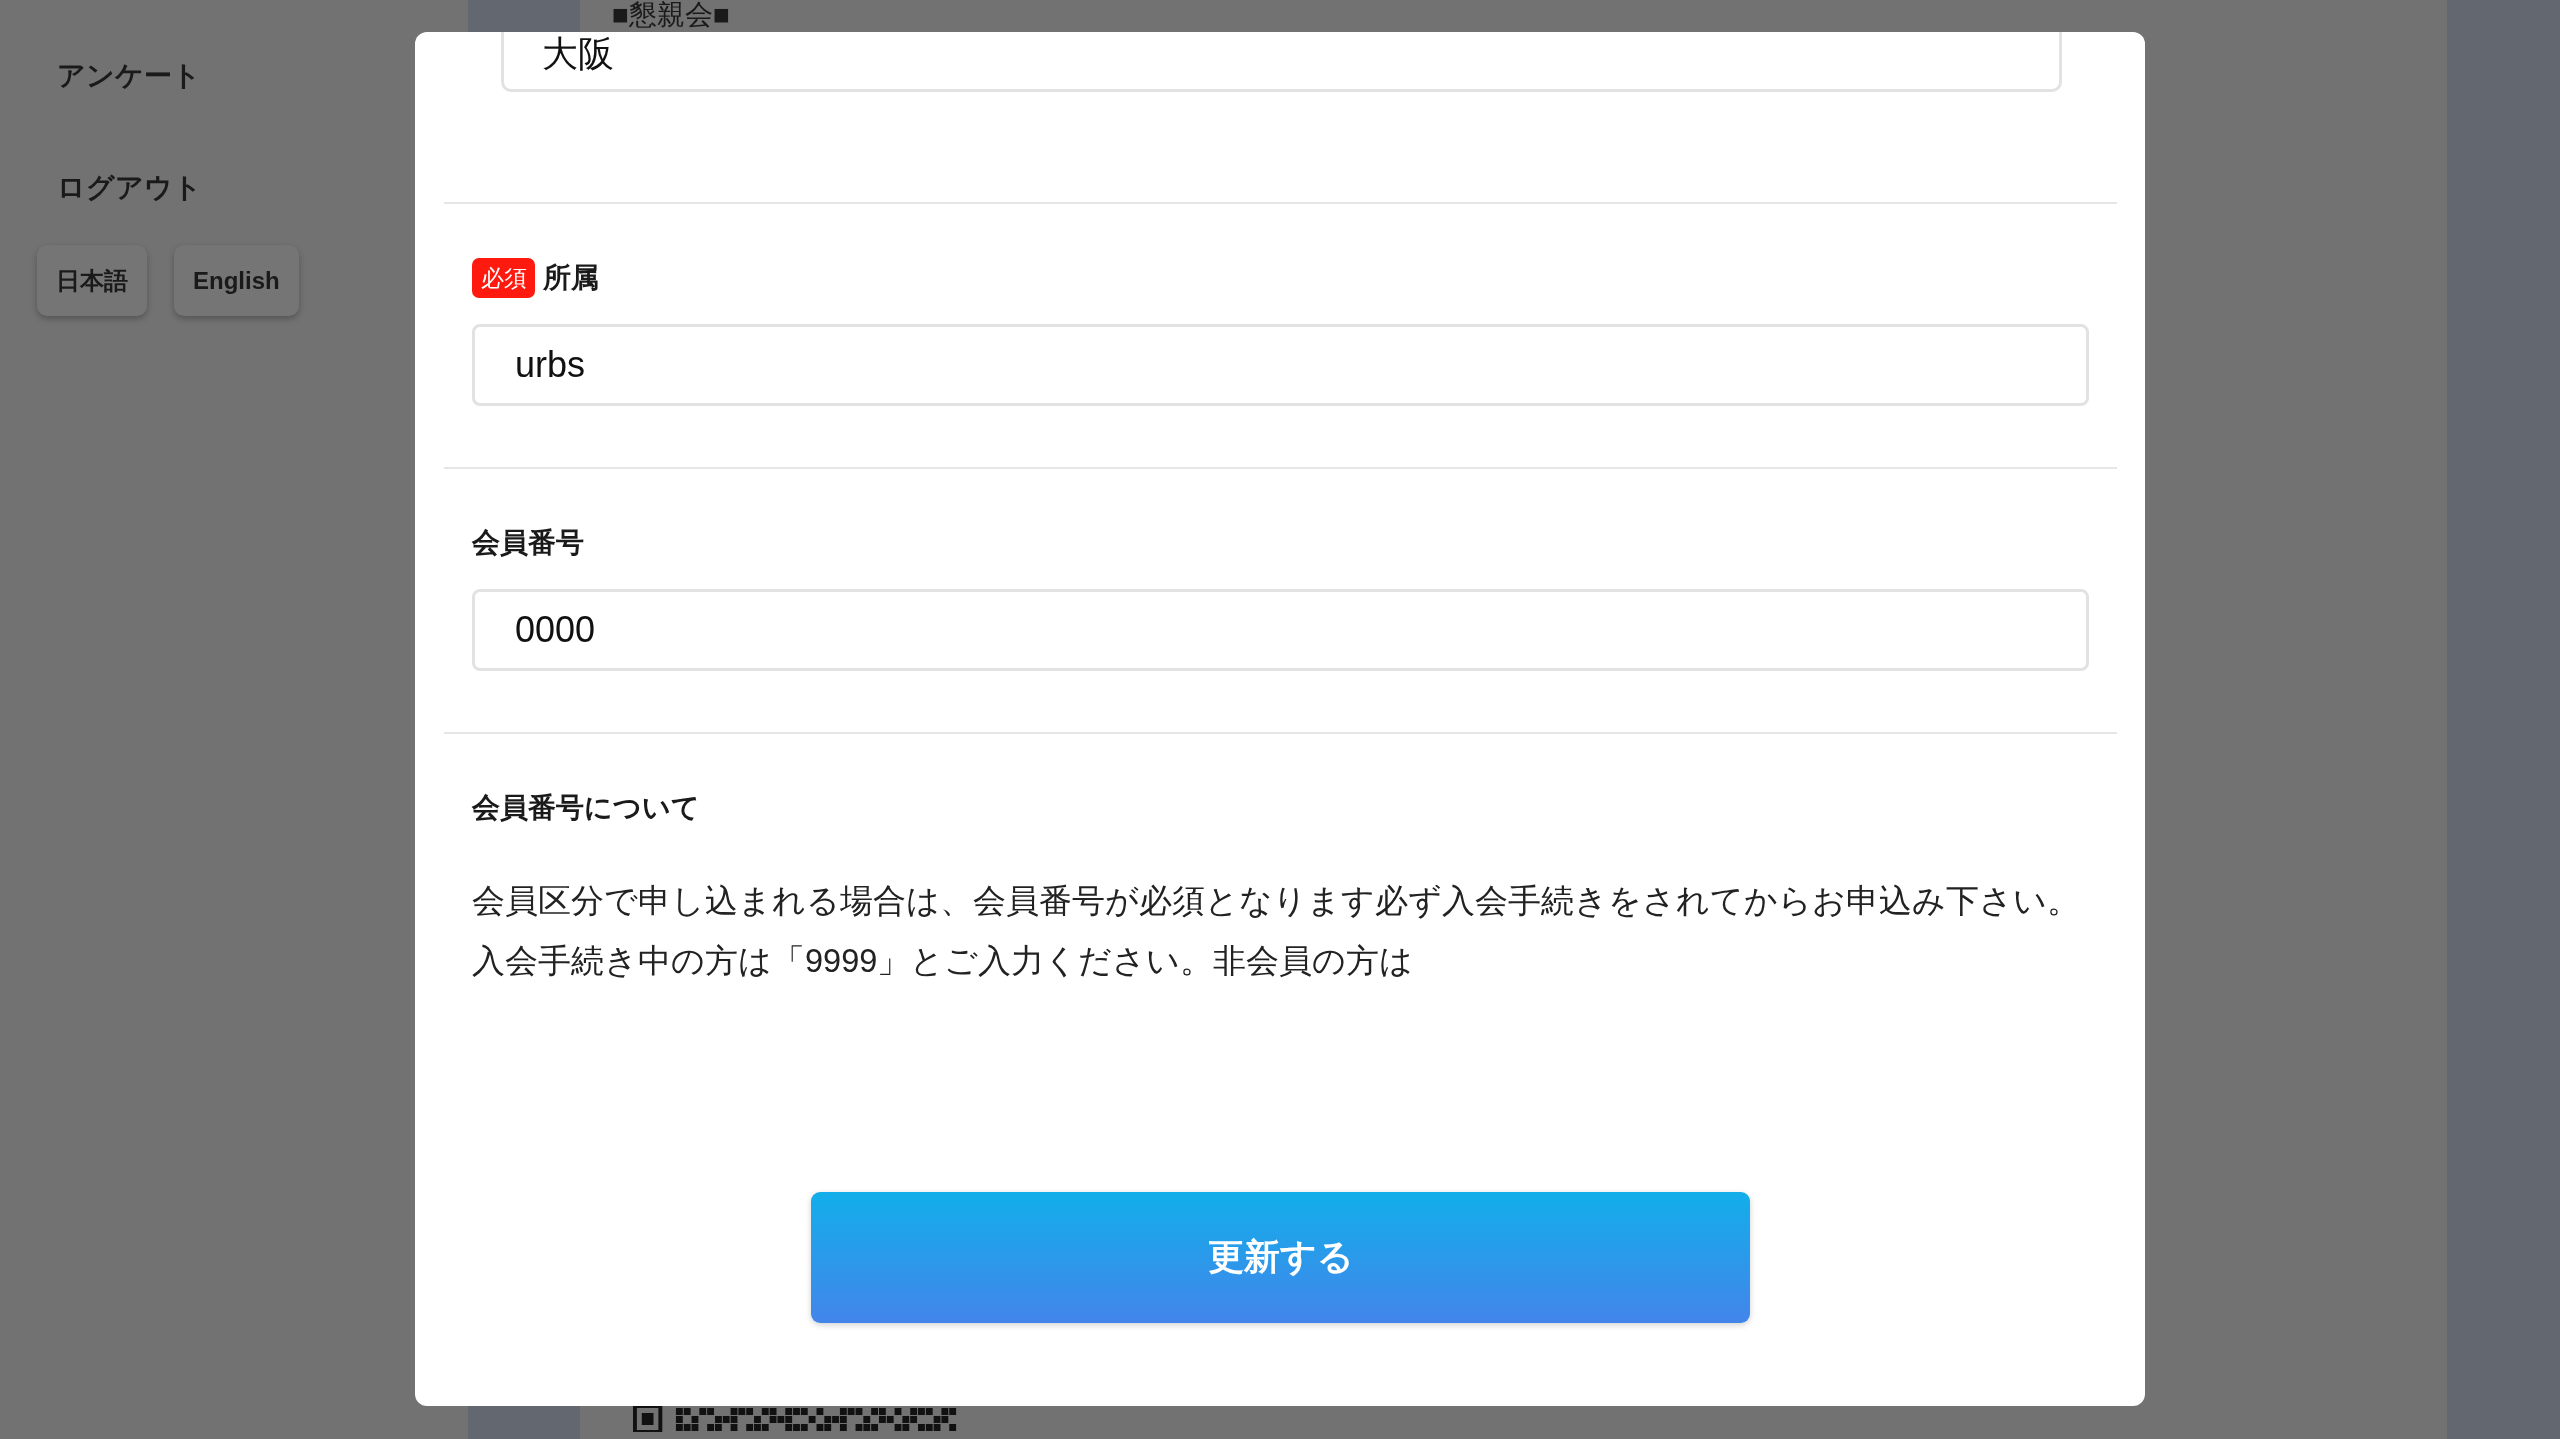 The image size is (2560, 1439). What do you see at coordinates (1280, 1257) in the screenshot?
I see `update-button: 更新する` at bounding box center [1280, 1257].